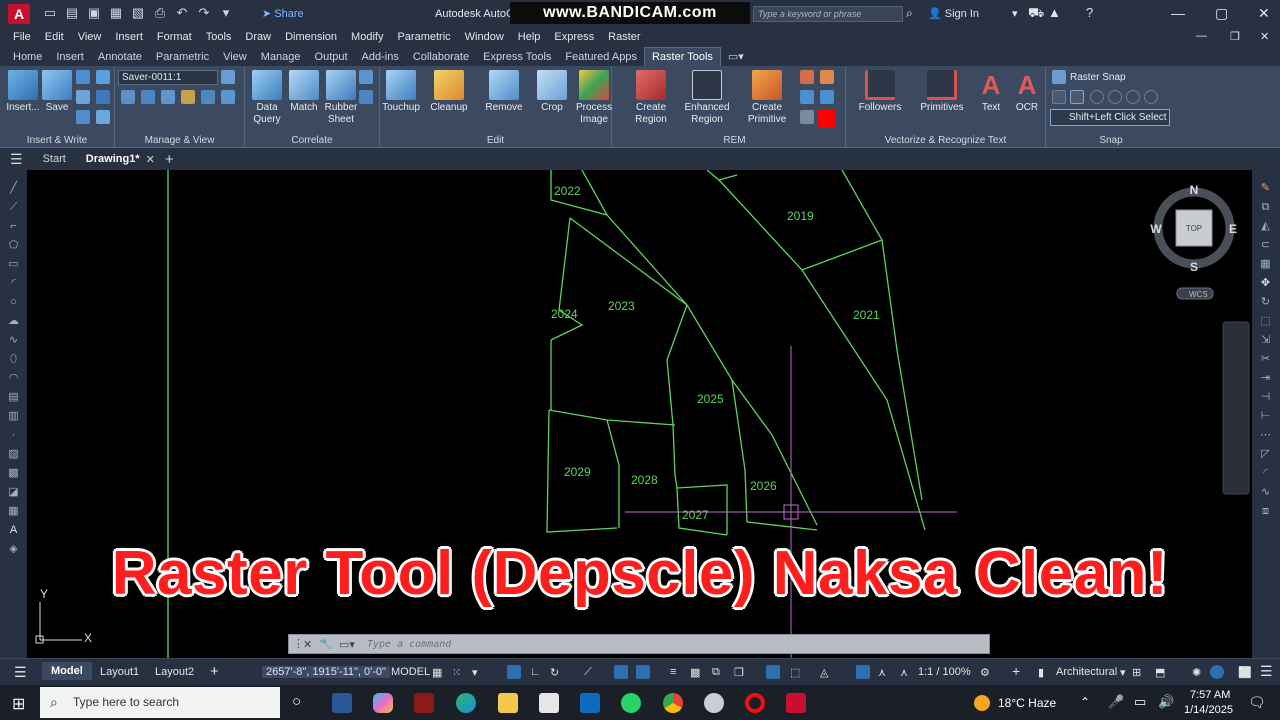 The height and width of the screenshot is (720, 1280). Describe the element at coordinates (18, 704) in the screenshot. I see `windows-start-icon: ⊞` at that location.